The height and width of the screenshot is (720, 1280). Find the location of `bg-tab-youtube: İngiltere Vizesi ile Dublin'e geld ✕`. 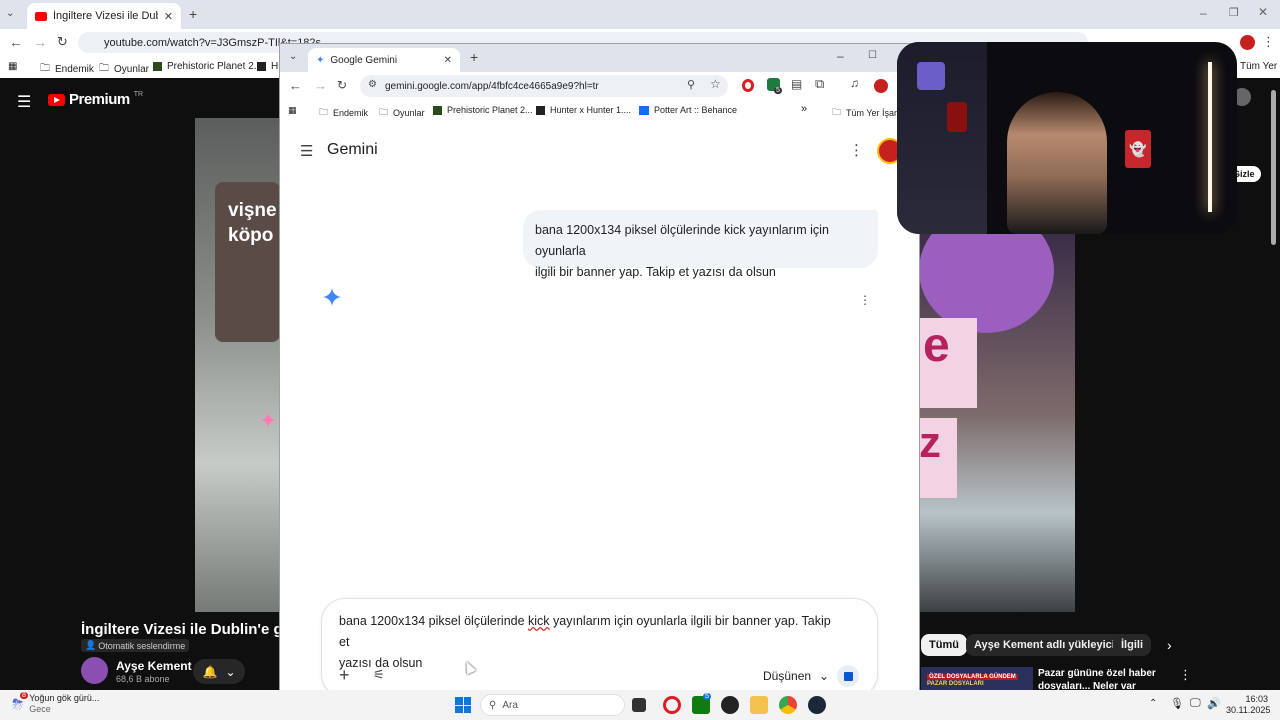

bg-tab-youtube: İngiltere Vizesi ile Dublin'e geld ✕ is located at coordinates (104, 16).